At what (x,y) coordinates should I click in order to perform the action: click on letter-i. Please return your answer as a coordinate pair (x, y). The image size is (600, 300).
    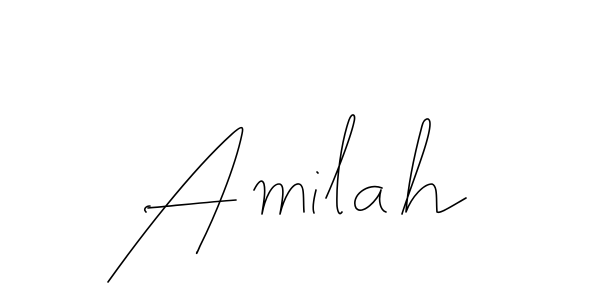
    Looking at the image, I should click on (314, 201).